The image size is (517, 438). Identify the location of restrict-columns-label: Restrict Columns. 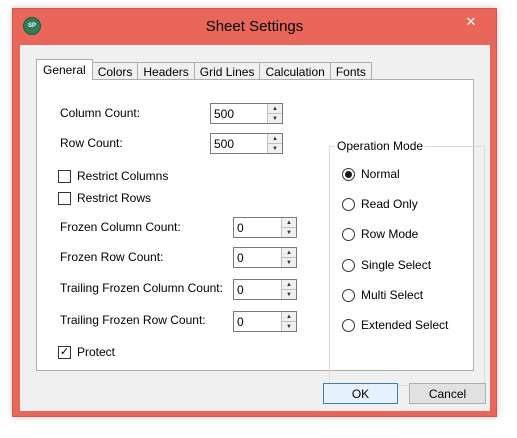
(123, 176).